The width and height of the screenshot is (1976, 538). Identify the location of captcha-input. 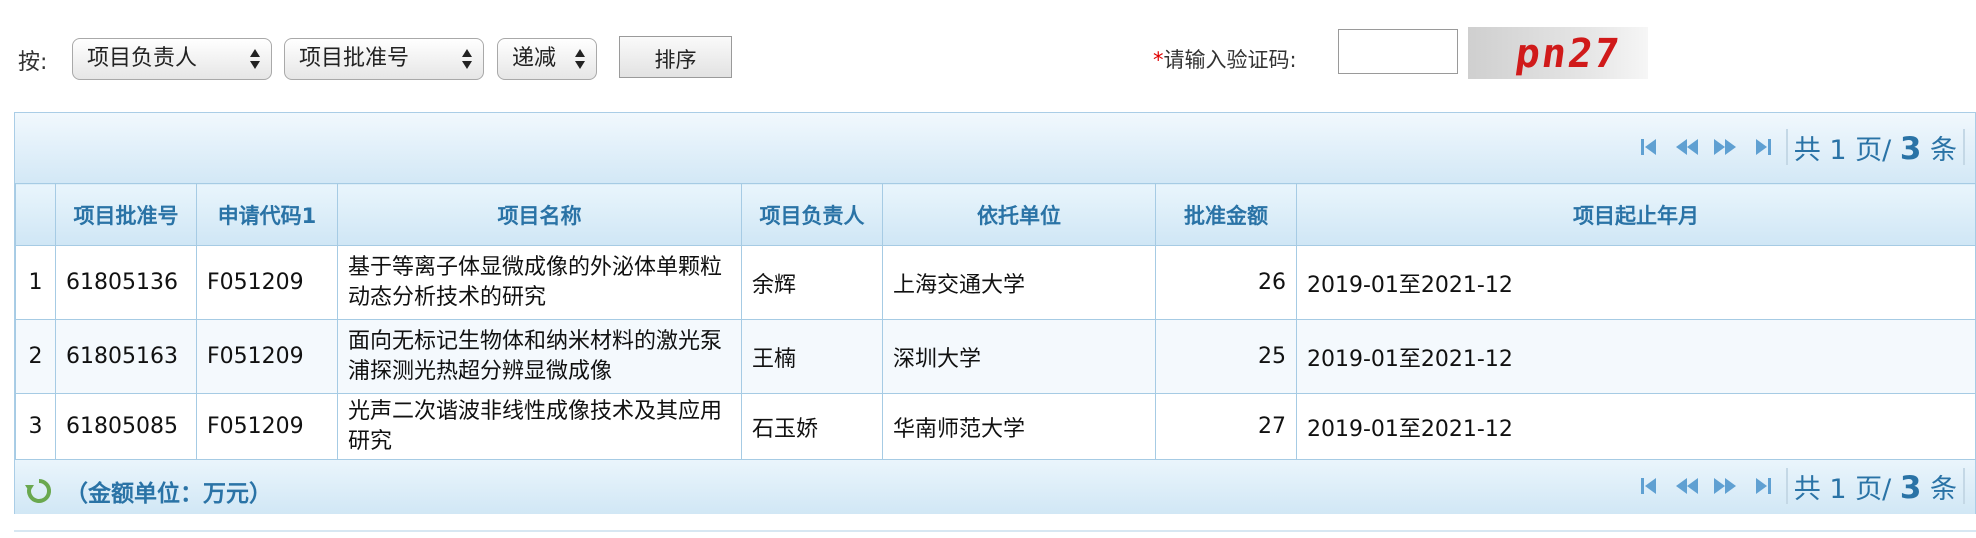
(1398, 51).